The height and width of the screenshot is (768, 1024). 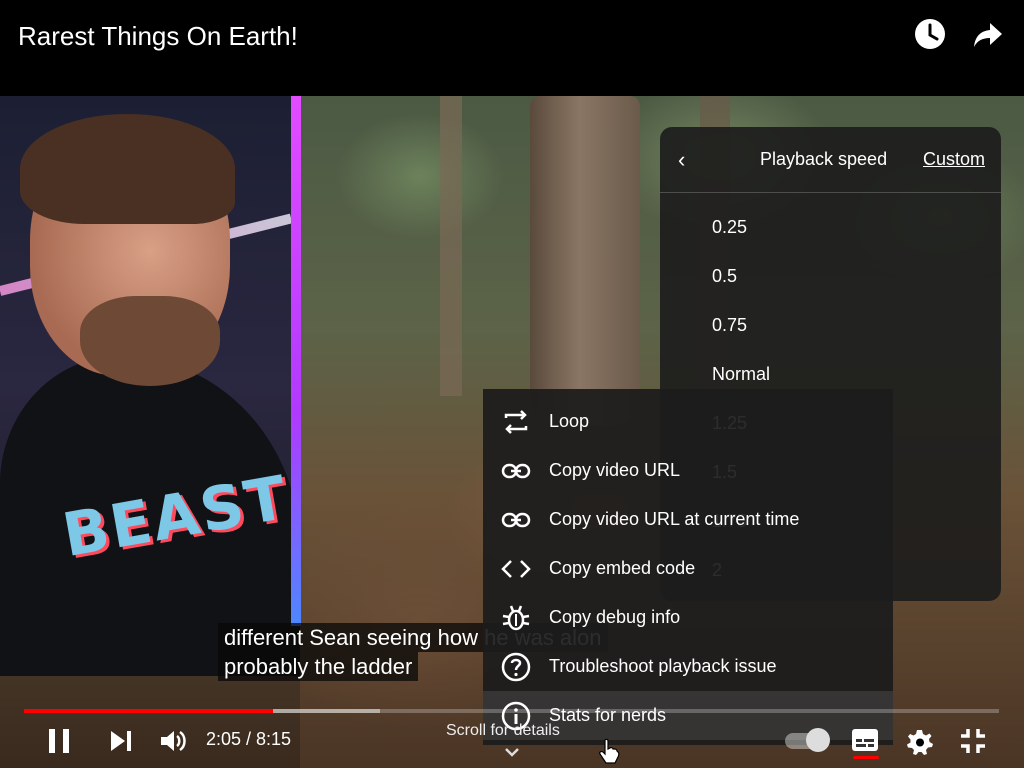 What do you see at coordinates (127, 169) in the screenshot?
I see `person-hair` at bounding box center [127, 169].